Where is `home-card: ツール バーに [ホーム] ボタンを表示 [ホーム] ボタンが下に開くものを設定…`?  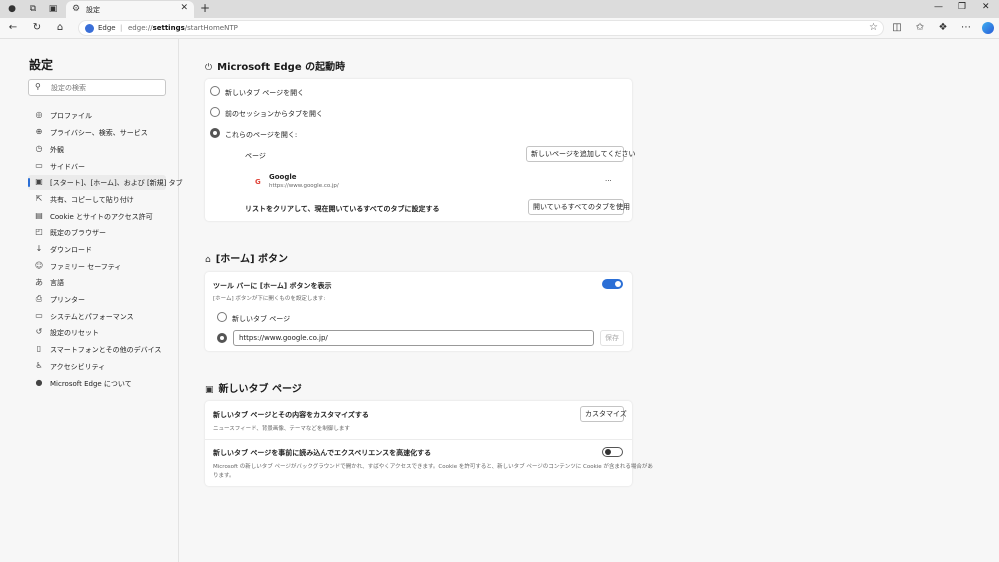
home-card: ツール バーに [ホーム] ボタンを表示 [ホーム] ボタンが下に開くものを設定… is located at coordinates (418, 311).